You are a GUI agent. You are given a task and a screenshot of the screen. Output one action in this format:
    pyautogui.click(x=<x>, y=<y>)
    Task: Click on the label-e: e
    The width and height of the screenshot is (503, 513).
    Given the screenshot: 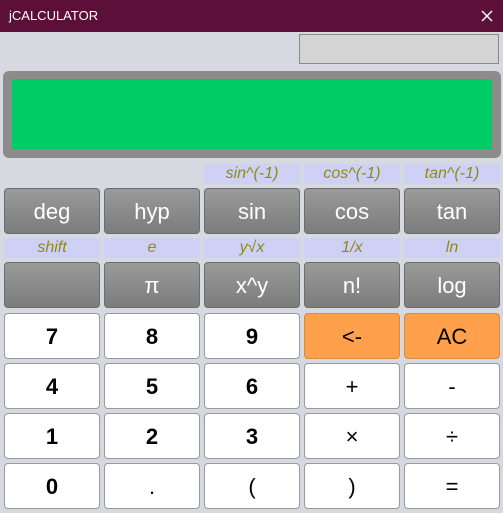 What is the action you would take?
    pyautogui.click(x=152, y=248)
    